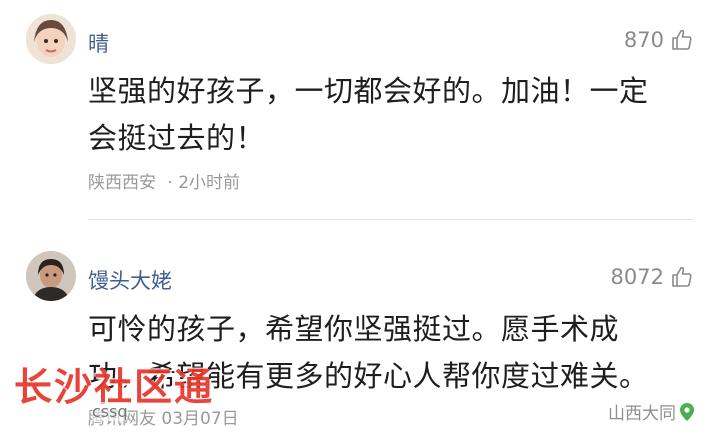  I want to click on like-count: 870, so click(643, 40).